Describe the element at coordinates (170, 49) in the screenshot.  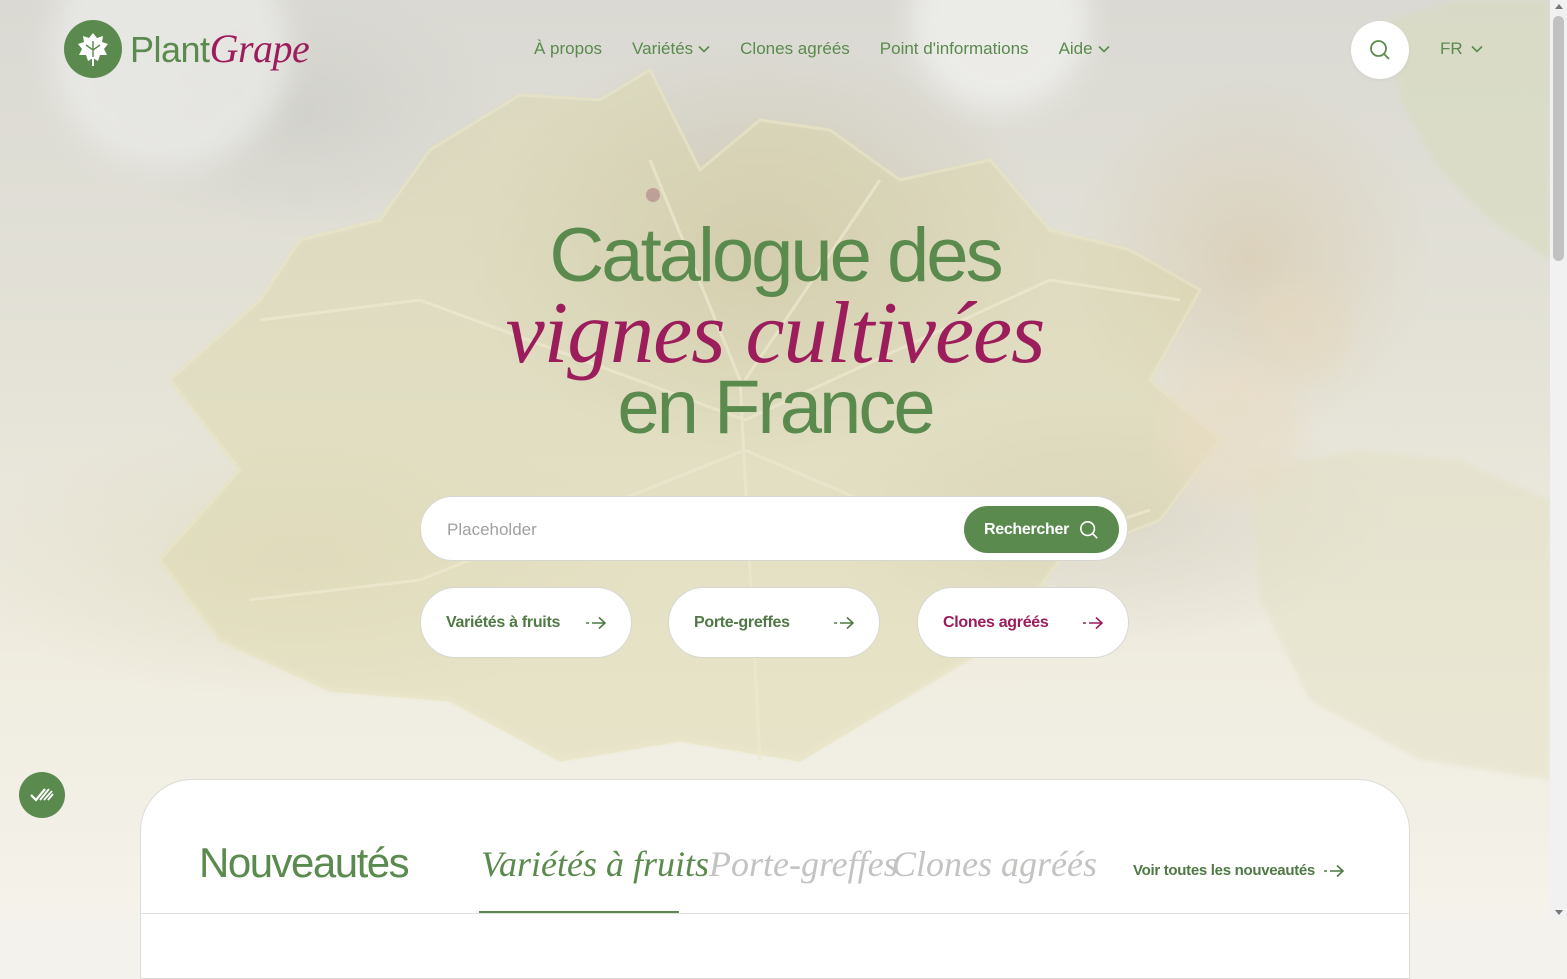
I see `brand-name-part1: Plant` at that location.